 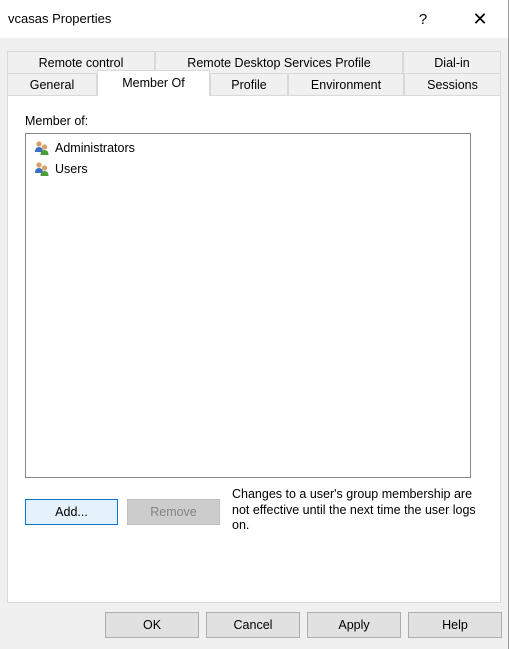 I want to click on cancel-button: Cancel, so click(x=253, y=625).